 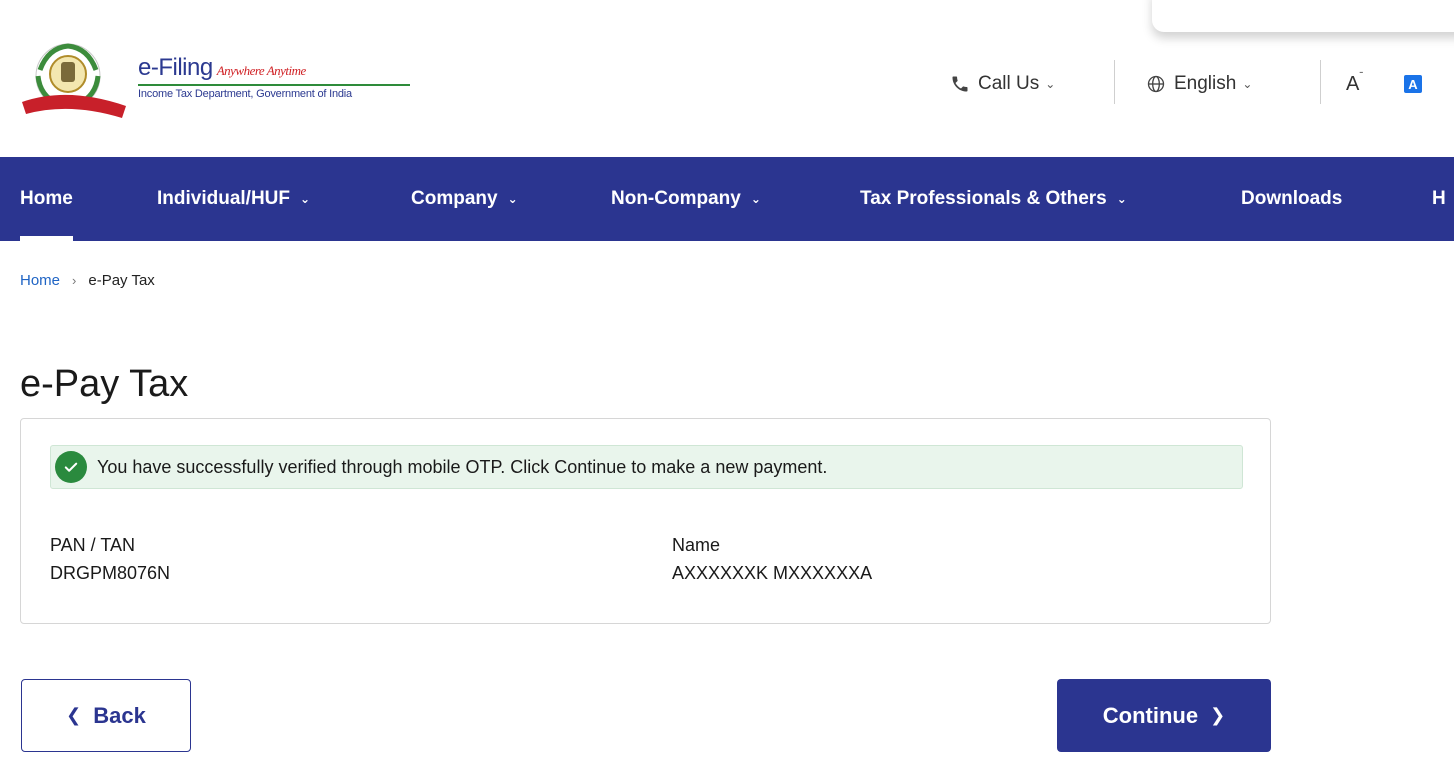 What do you see at coordinates (104, 384) in the screenshot?
I see `page-title: e-Pay Tax` at bounding box center [104, 384].